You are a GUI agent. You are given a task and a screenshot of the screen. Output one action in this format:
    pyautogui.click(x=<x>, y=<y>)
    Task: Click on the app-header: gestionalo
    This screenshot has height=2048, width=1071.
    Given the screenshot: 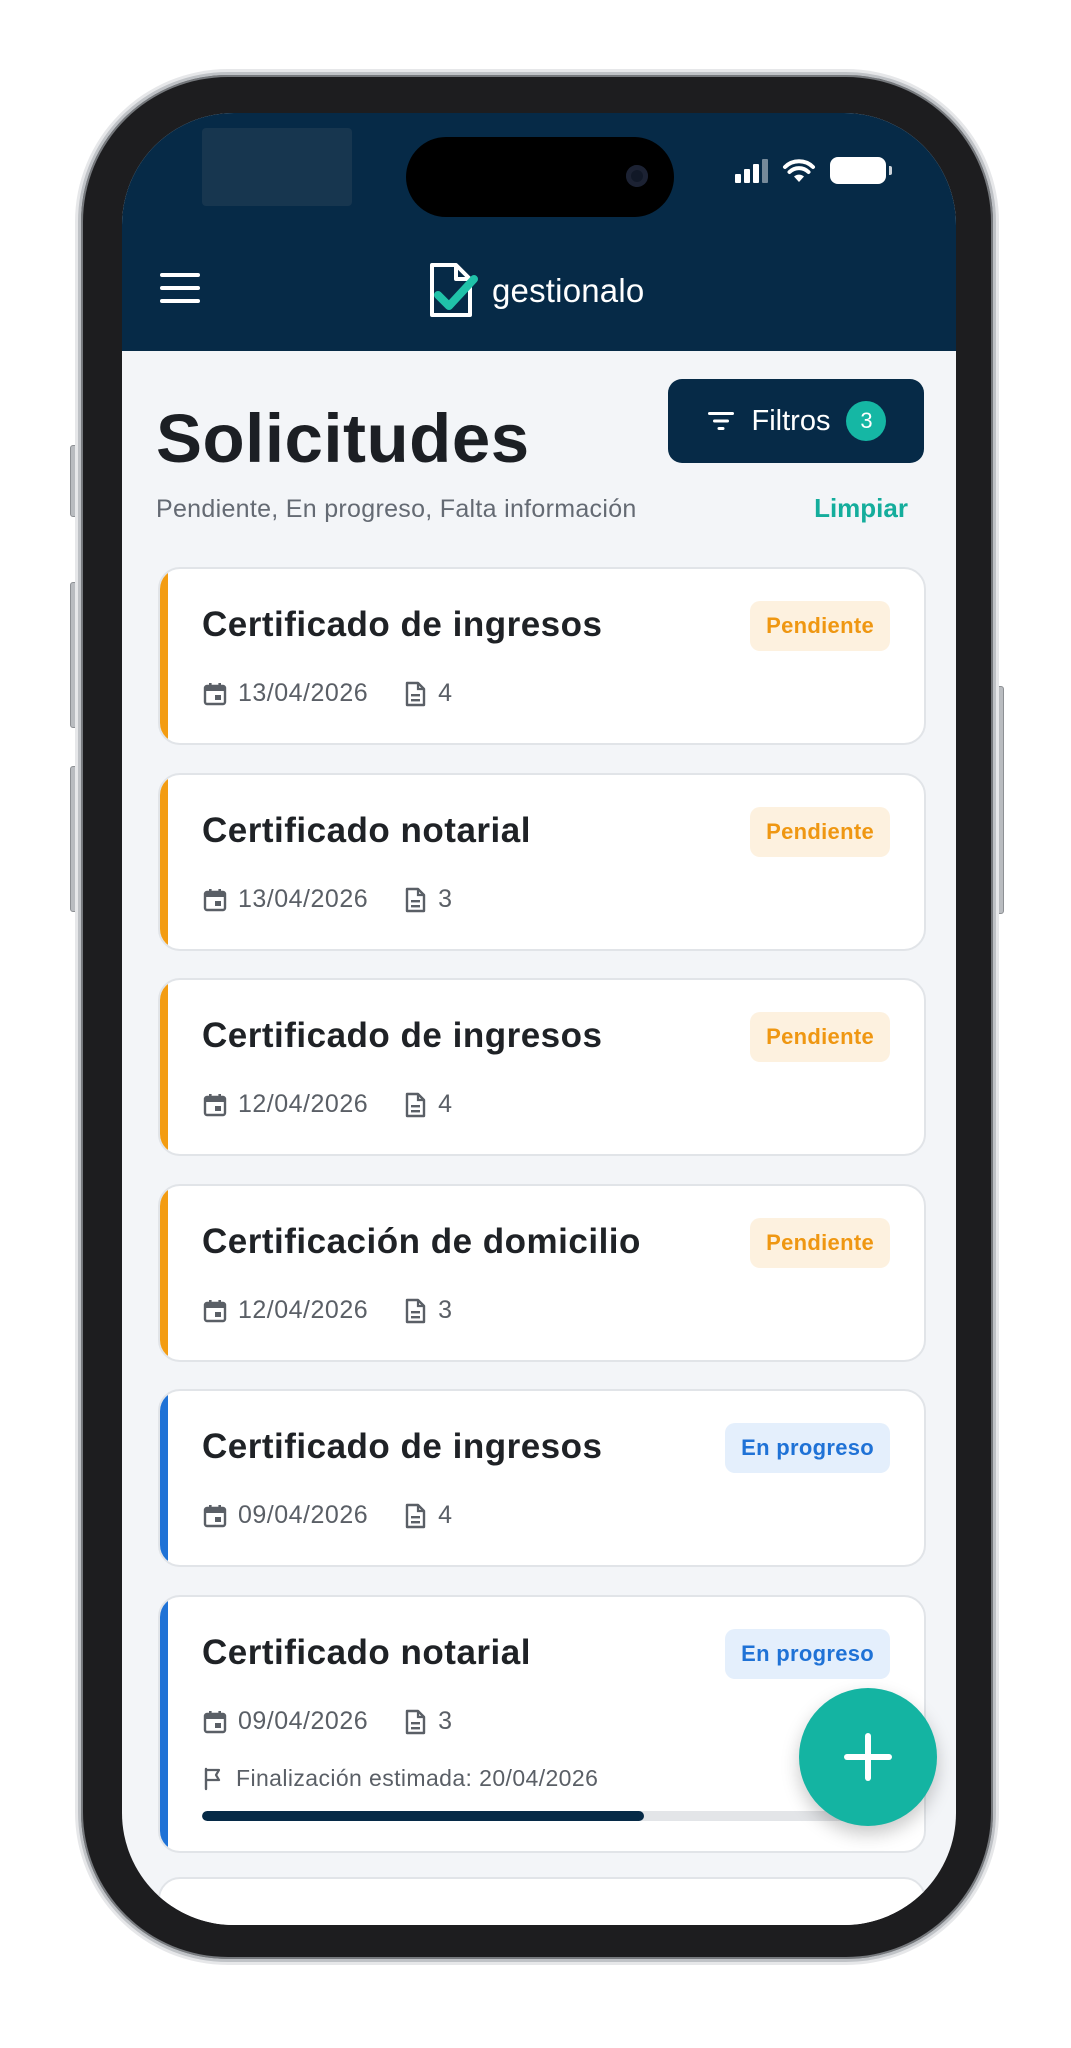 What is the action you would take?
    pyautogui.click(x=539, y=232)
    